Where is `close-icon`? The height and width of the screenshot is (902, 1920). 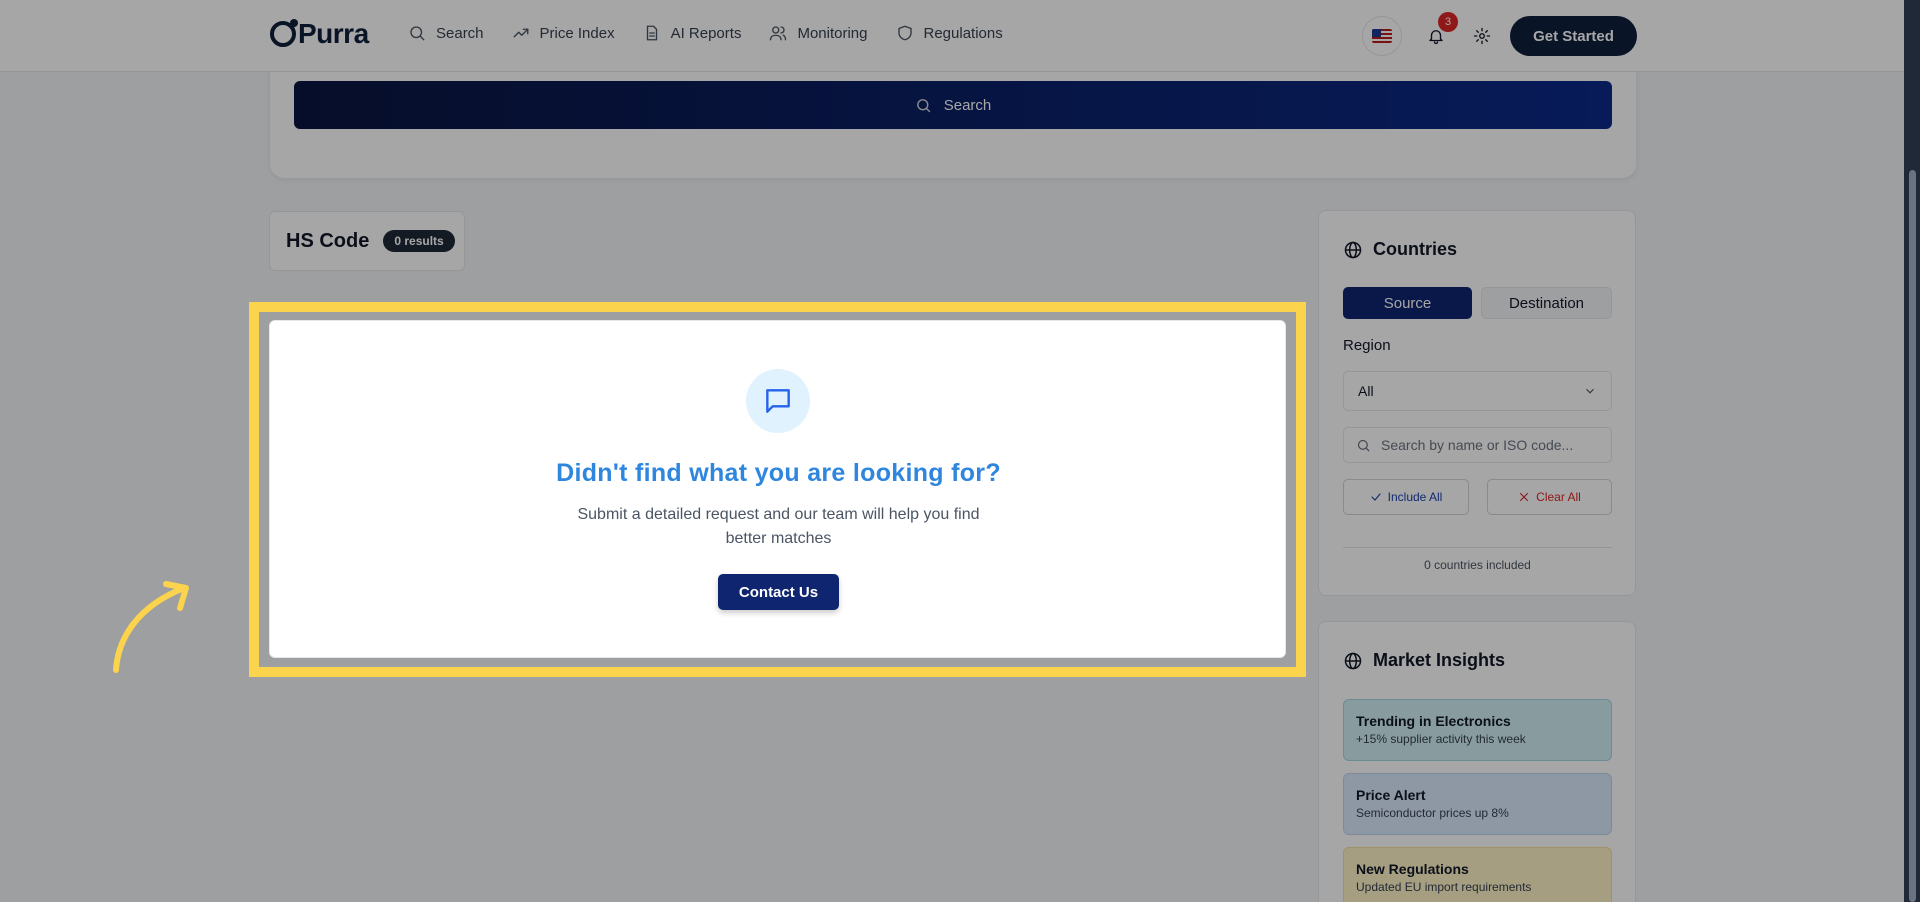
close-icon is located at coordinates (1524, 497).